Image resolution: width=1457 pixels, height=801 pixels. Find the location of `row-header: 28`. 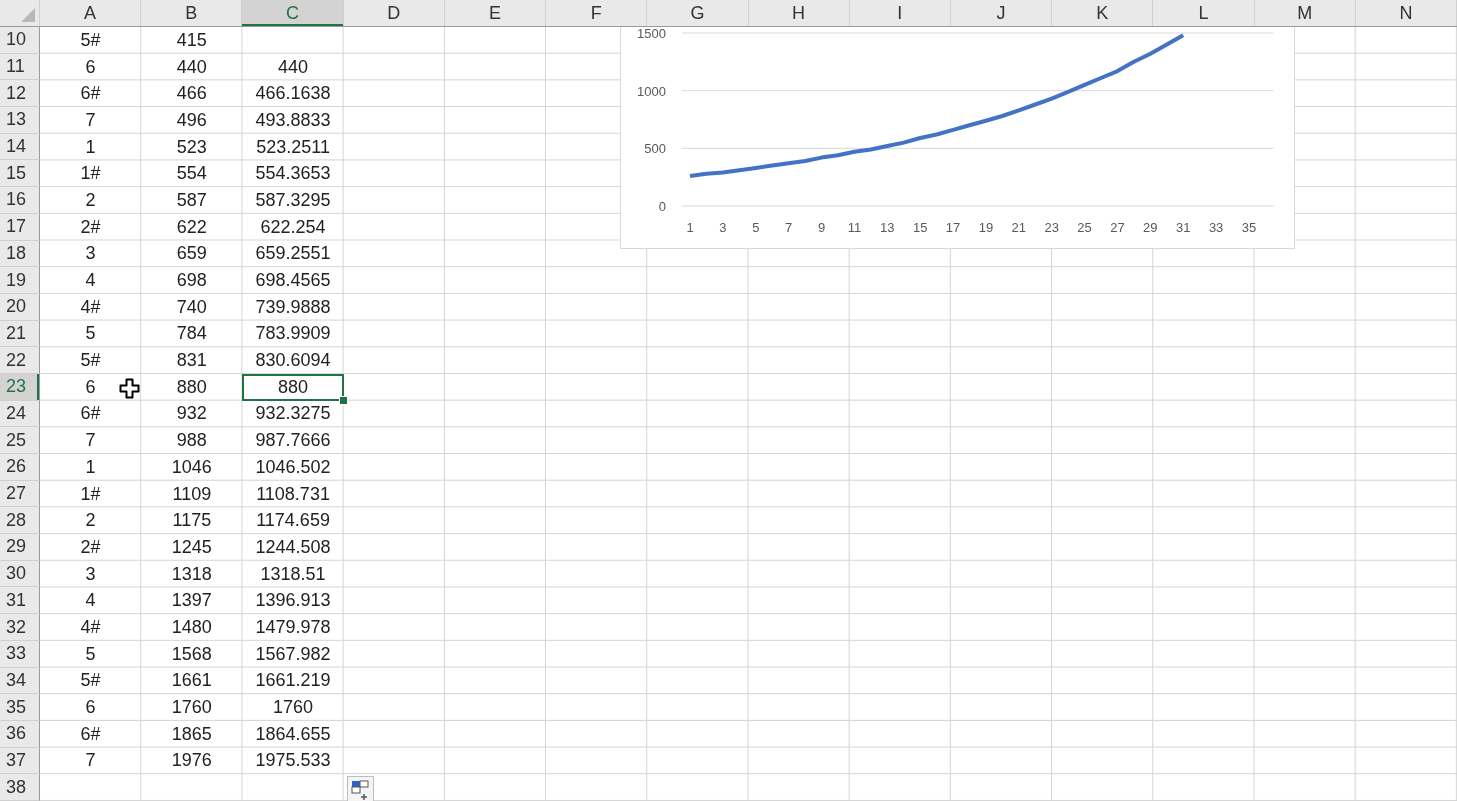

row-header: 28 is located at coordinates (20, 521).